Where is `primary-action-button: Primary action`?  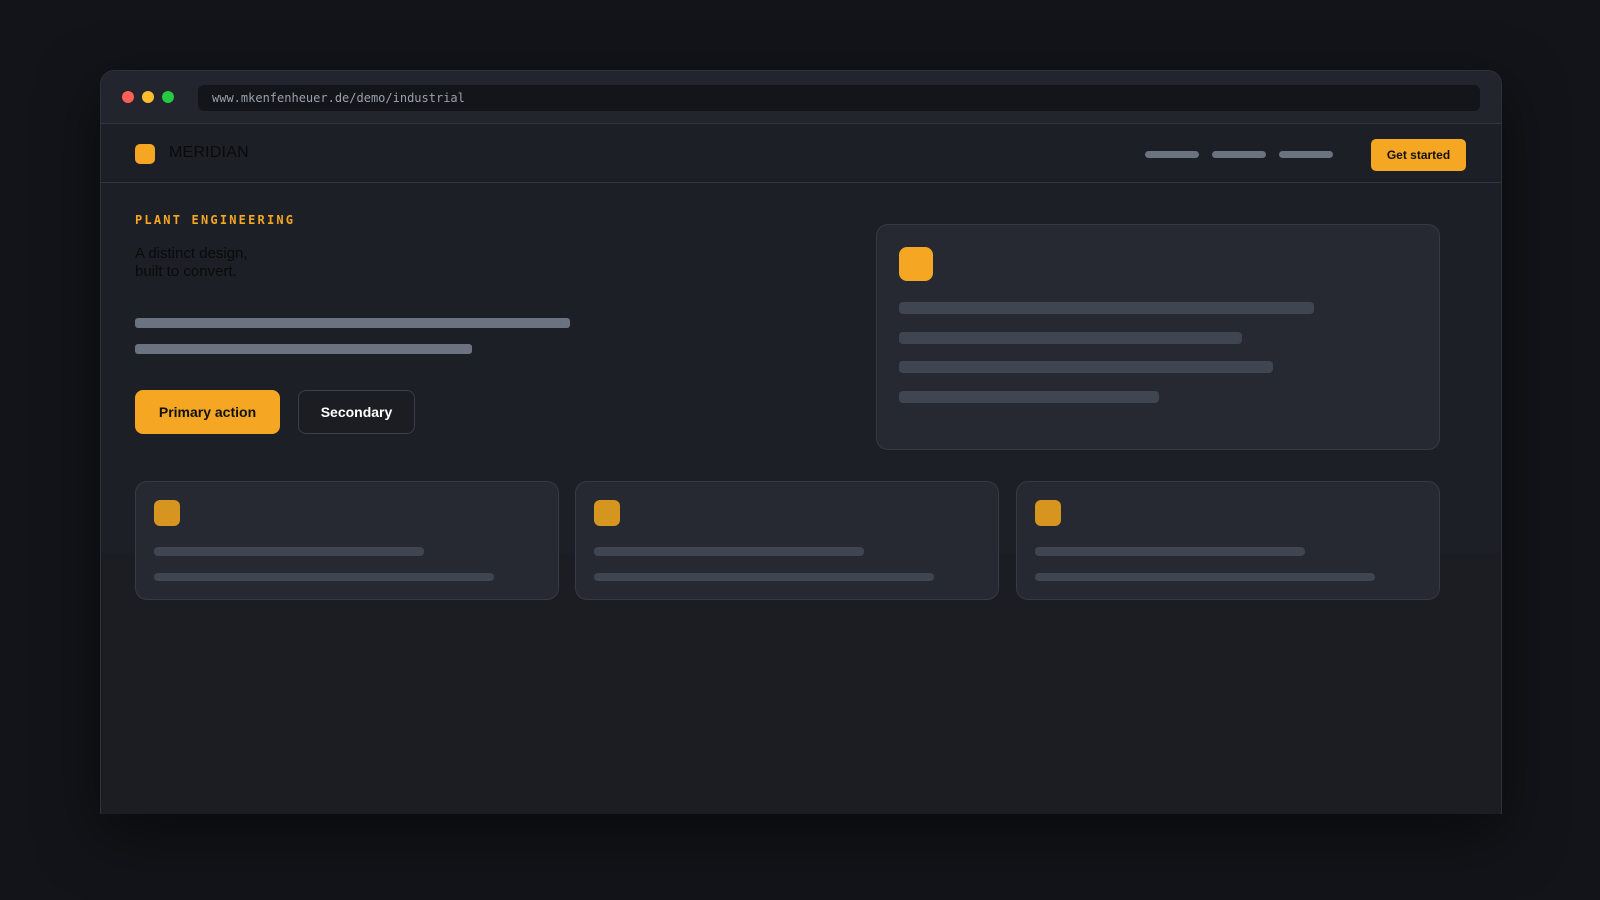 primary-action-button: Primary action is located at coordinates (207, 412).